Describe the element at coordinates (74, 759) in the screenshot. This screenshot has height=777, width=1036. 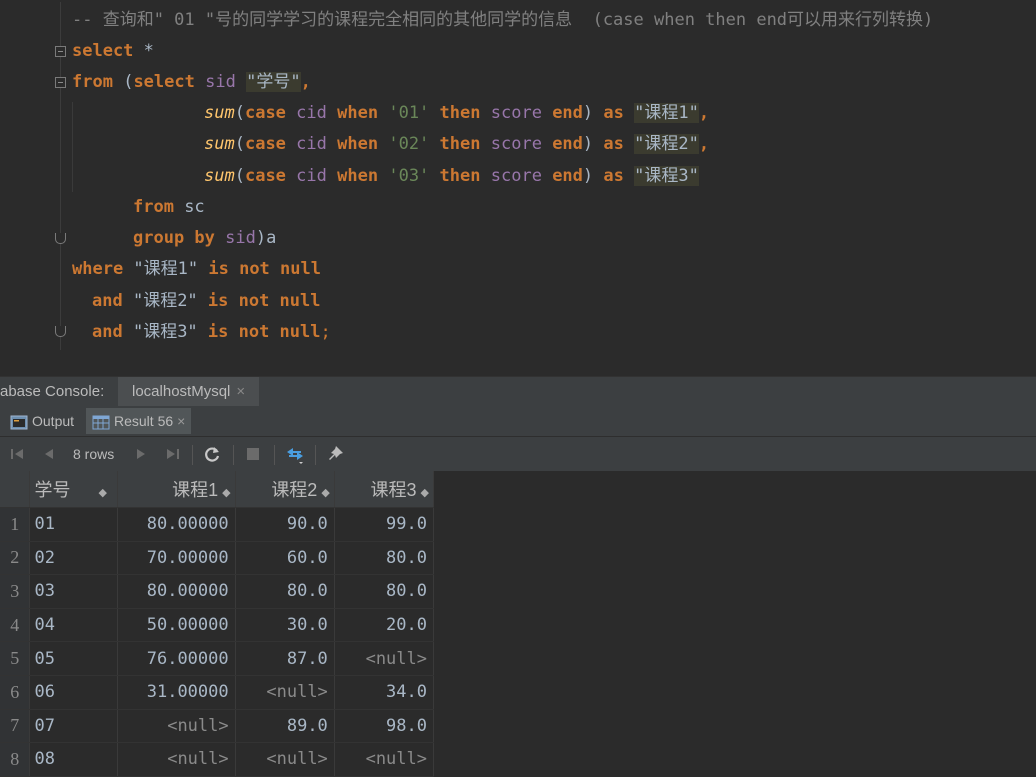
I see `table-cell: 08` at that location.